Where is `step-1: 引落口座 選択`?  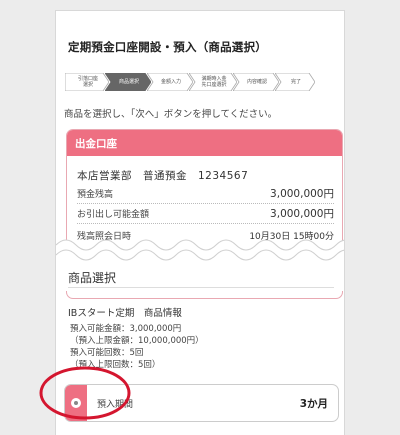 step-1: 引落口座 選択 is located at coordinates (87, 82).